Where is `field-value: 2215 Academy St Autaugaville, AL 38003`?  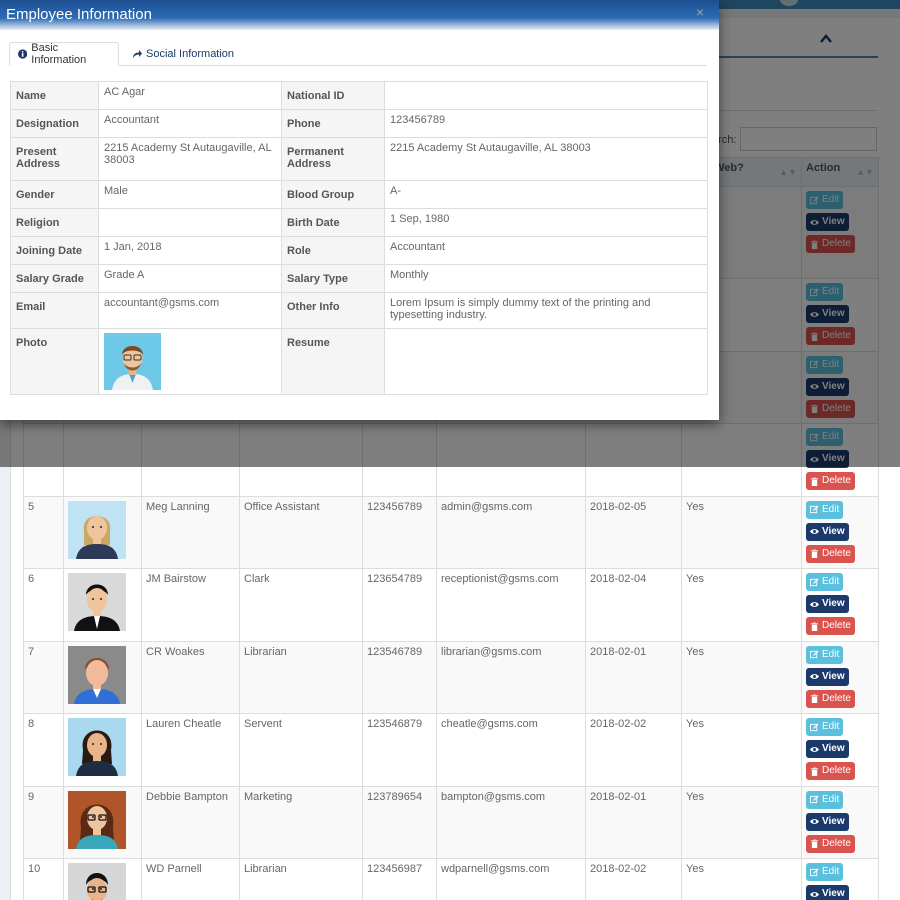 field-value: 2215 Academy St Autaugaville, AL 38003 is located at coordinates (546, 159).